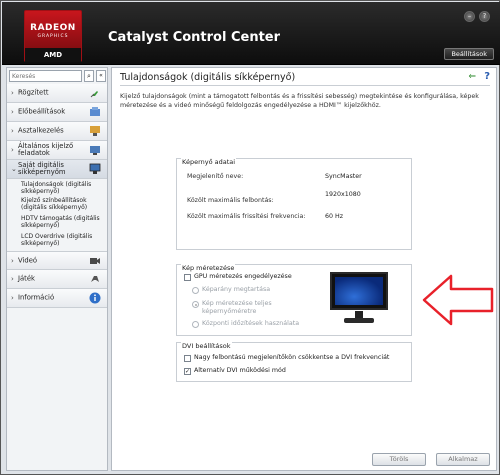  What do you see at coordinates (95, 131) in the screenshot?
I see `desktop-icon` at bounding box center [95, 131].